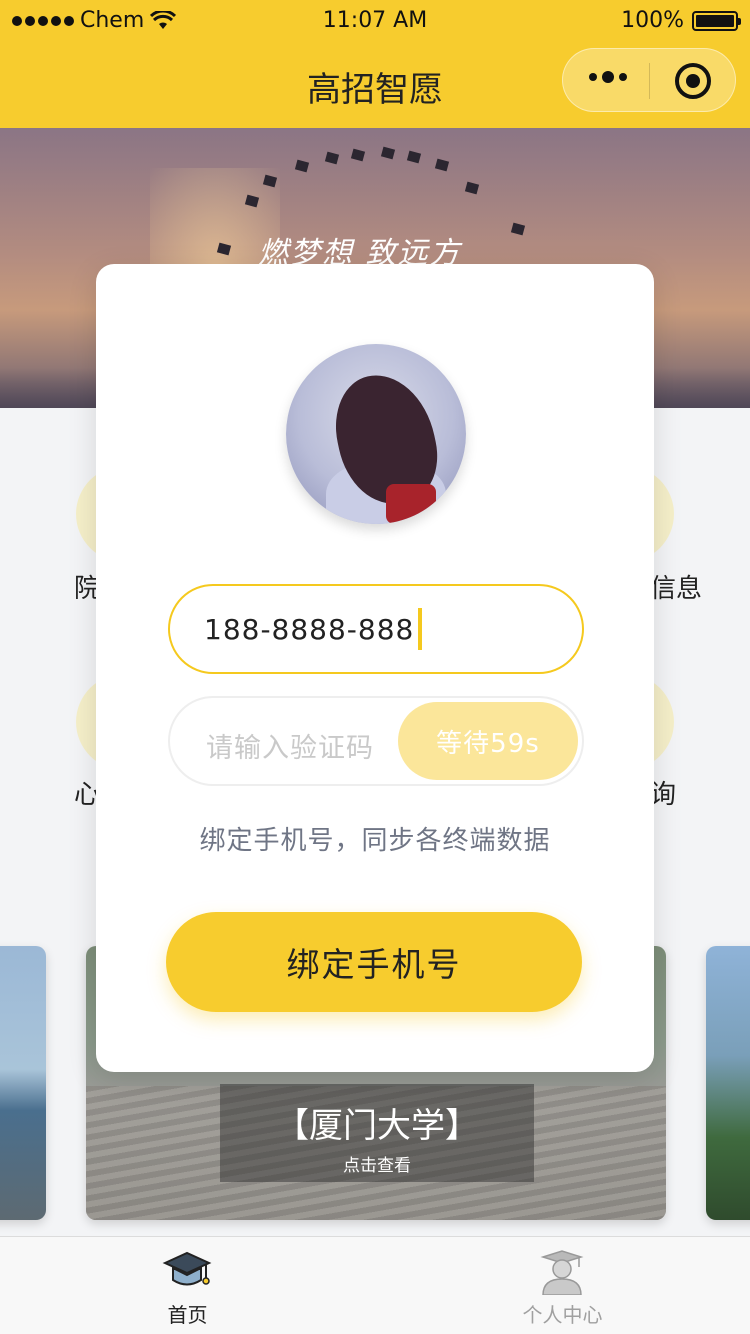 Image resolution: width=750 pixels, height=1334 pixels. I want to click on tab-profile: 个人中心, so click(562, 1285).